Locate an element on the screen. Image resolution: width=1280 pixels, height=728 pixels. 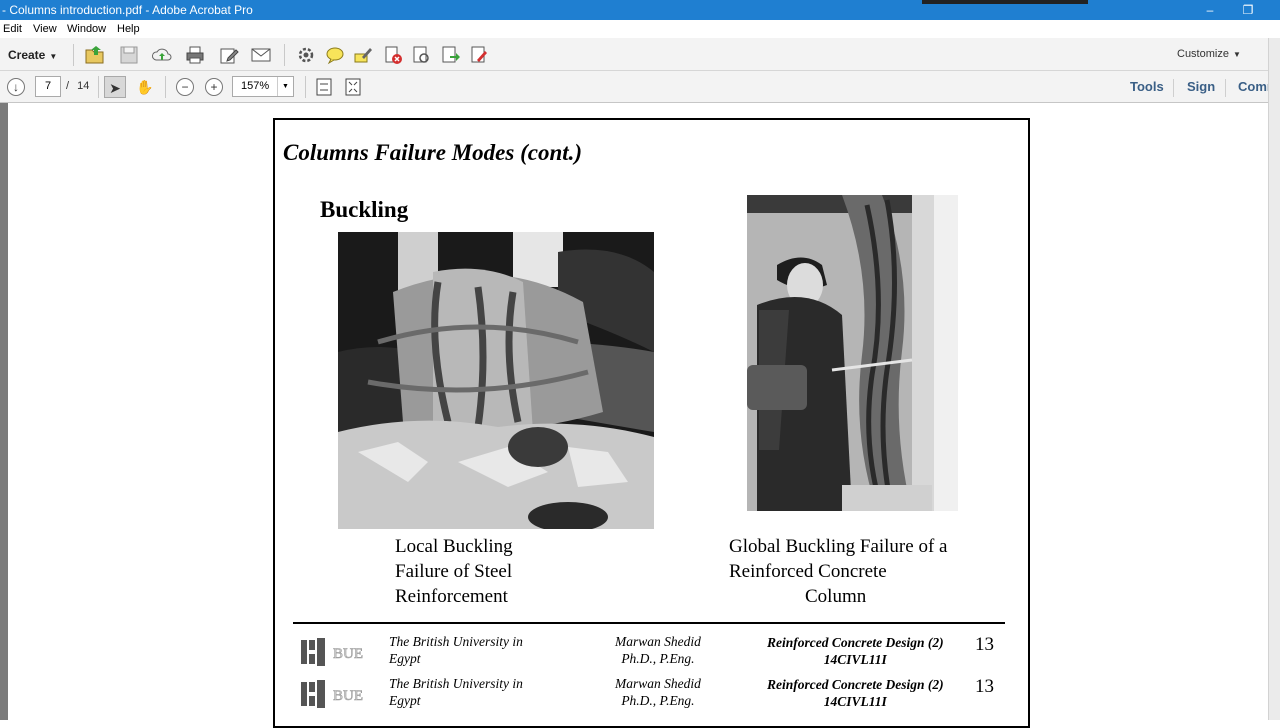
zoom-in-button: + is located at coordinates (214, 87).